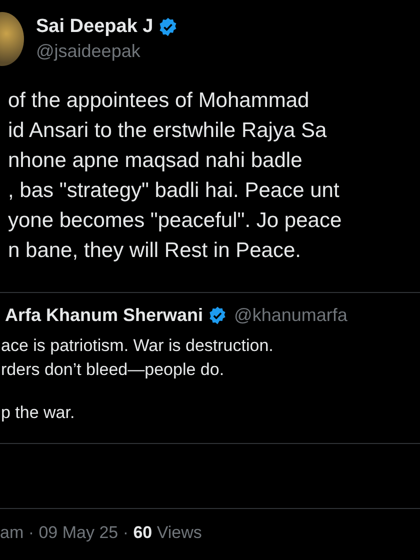  I want to click on tweet-text-line: of the appointees of Mohammad, so click(159, 101).